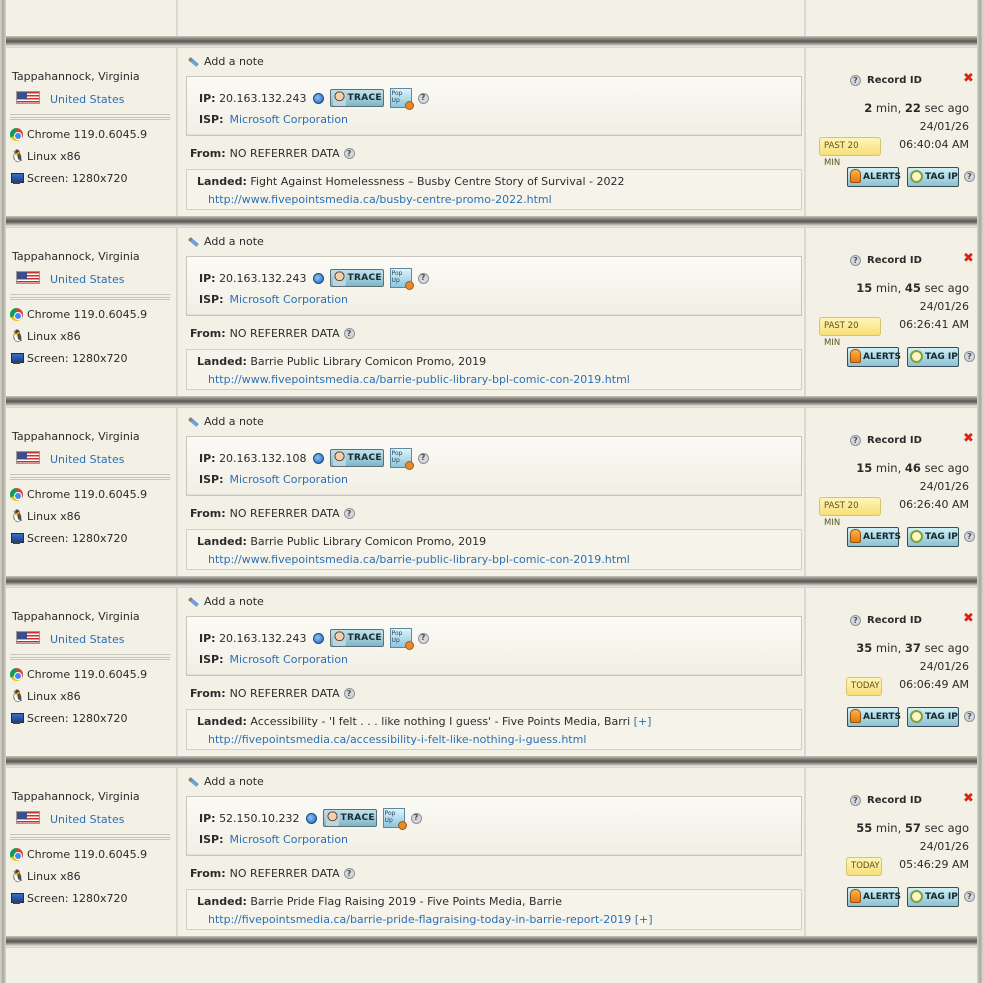  What do you see at coordinates (17, 516) in the screenshot?
I see `linux-penguin-icon: 🐧` at bounding box center [17, 516].